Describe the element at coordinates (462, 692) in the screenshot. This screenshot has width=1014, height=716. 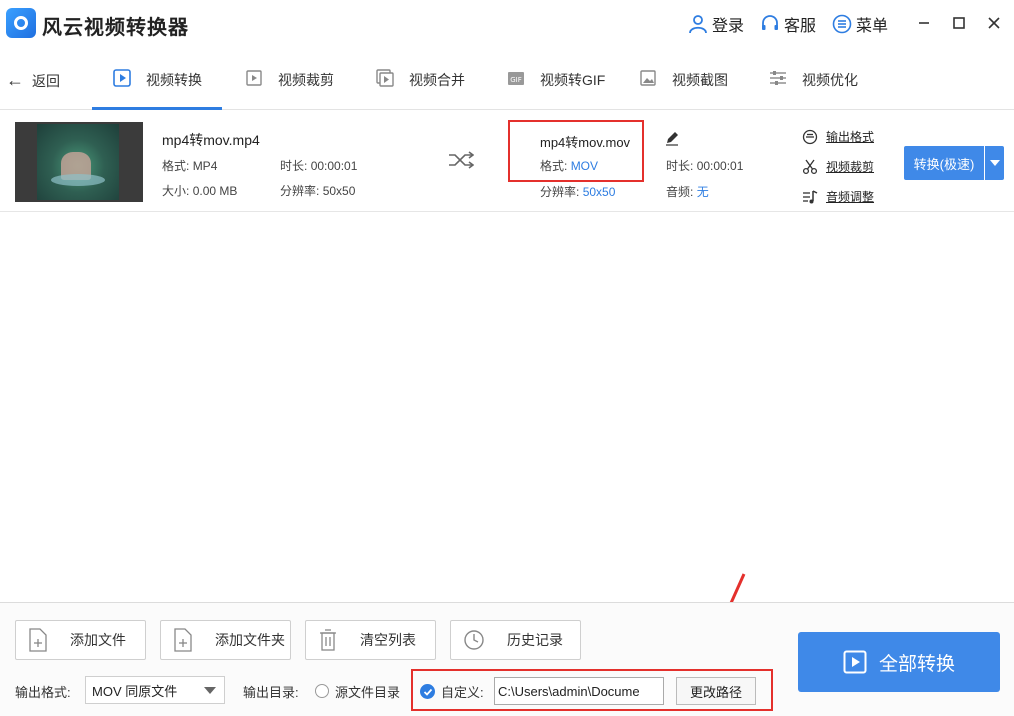
I see `custom-dir-label: 自定义:` at that location.